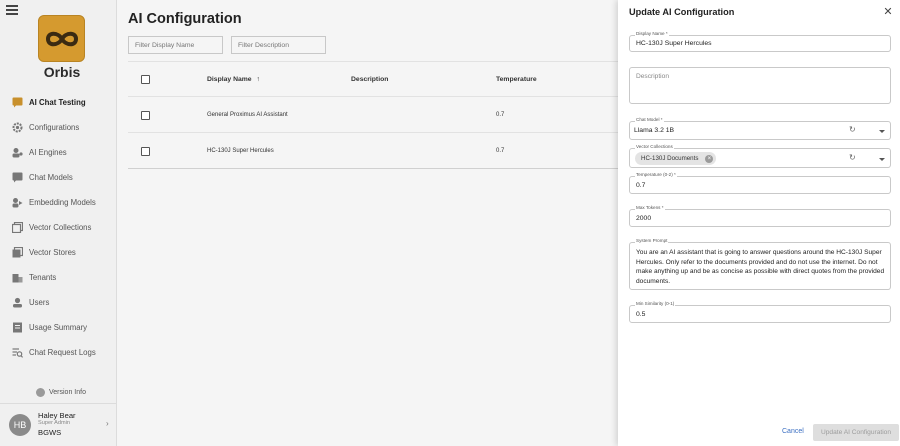  What do you see at coordinates (654, 130) in the screenshot?
I see `field-value: Llama 3.2 1B` at bounding box center [654, 130].